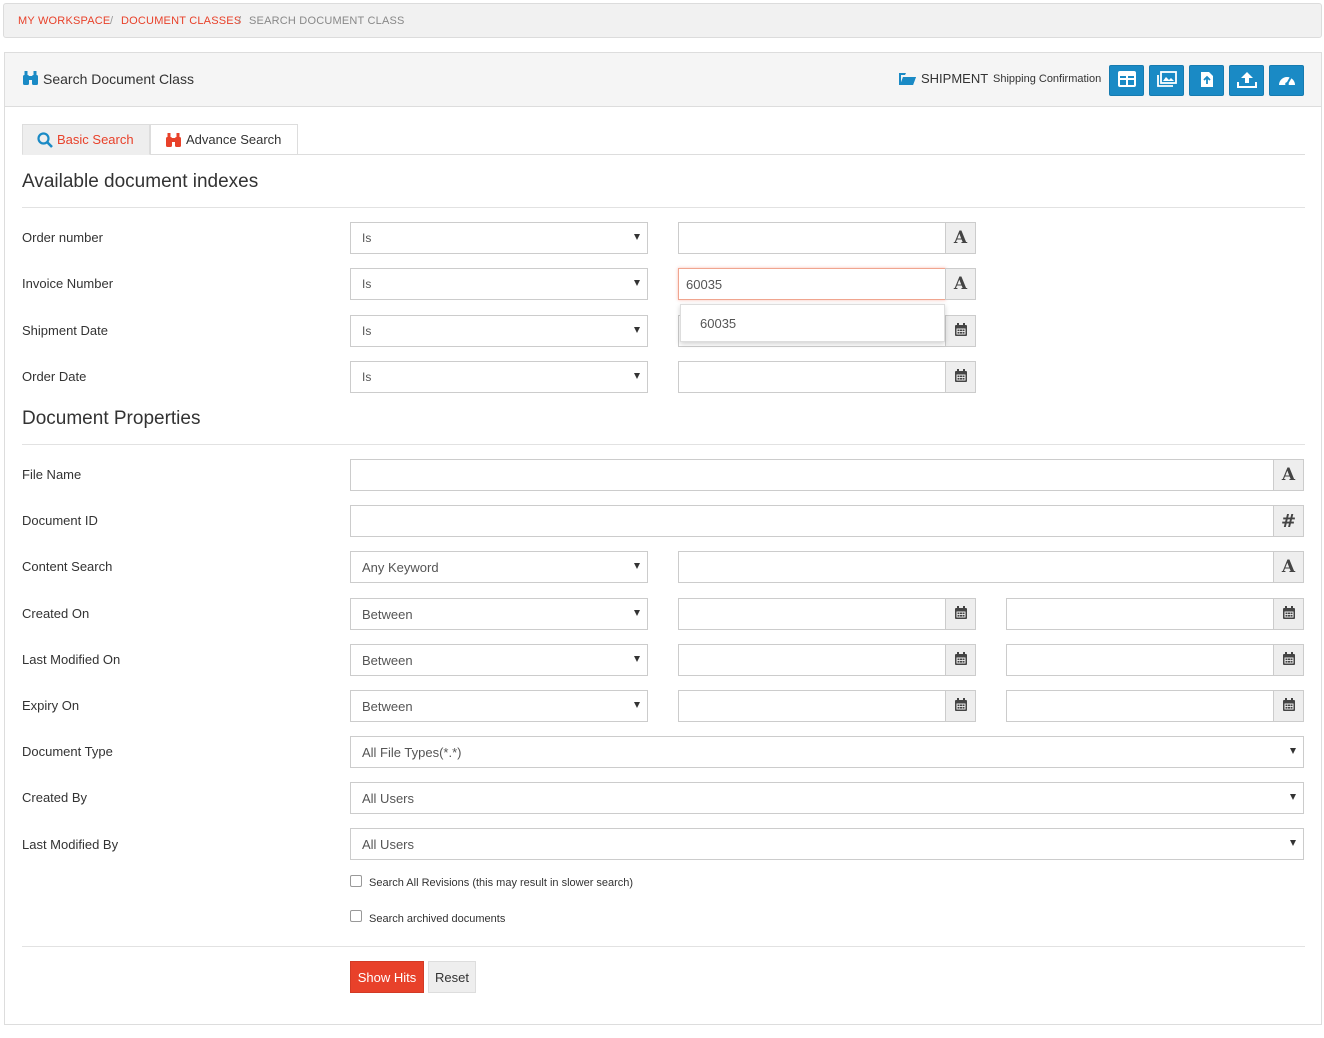 The height and width of the screenshot is (1038, 1324). I want to click on created-by-select: All Users, so click(827, 798).